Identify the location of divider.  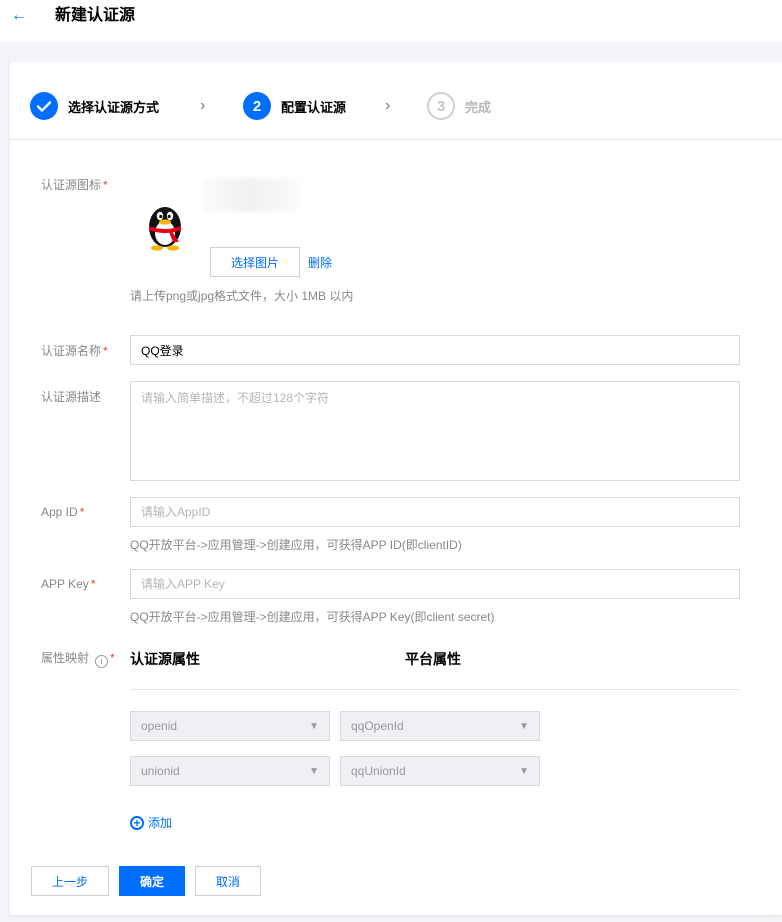
(435, 689).